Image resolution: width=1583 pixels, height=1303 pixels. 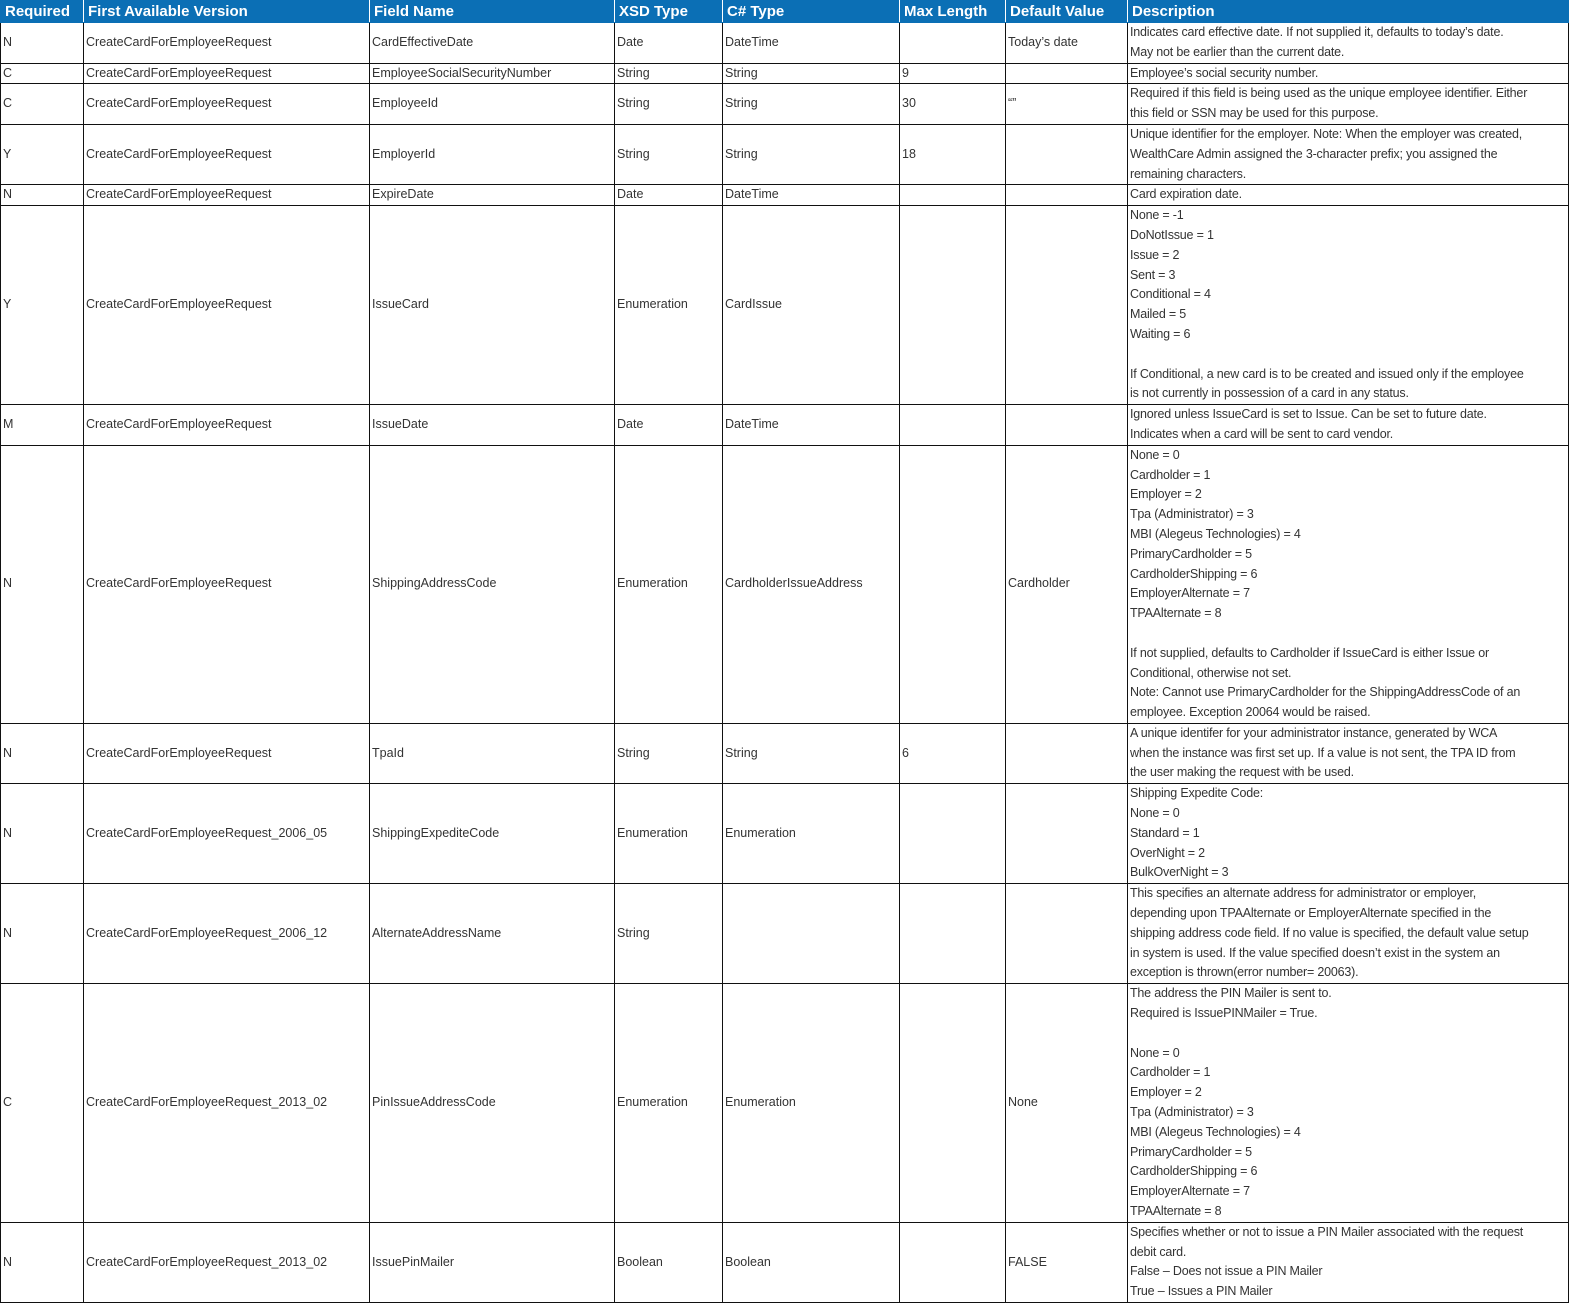 I want to click on cell-field-name: ExpireDate, so click(x=492, y=195).